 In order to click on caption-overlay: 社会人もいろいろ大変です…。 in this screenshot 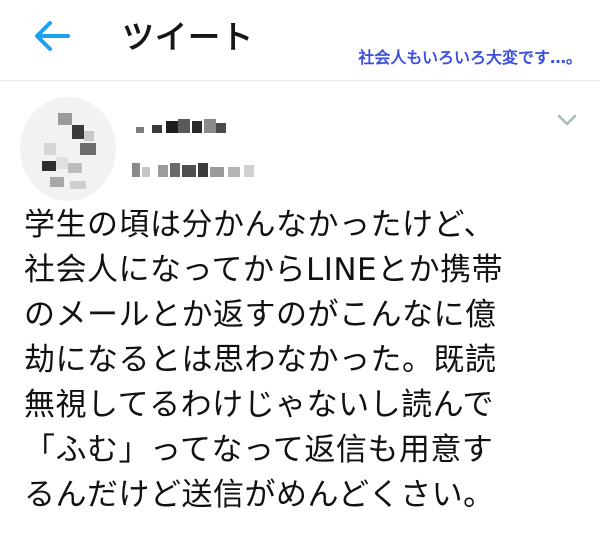, I will do `click(470, 57)`.